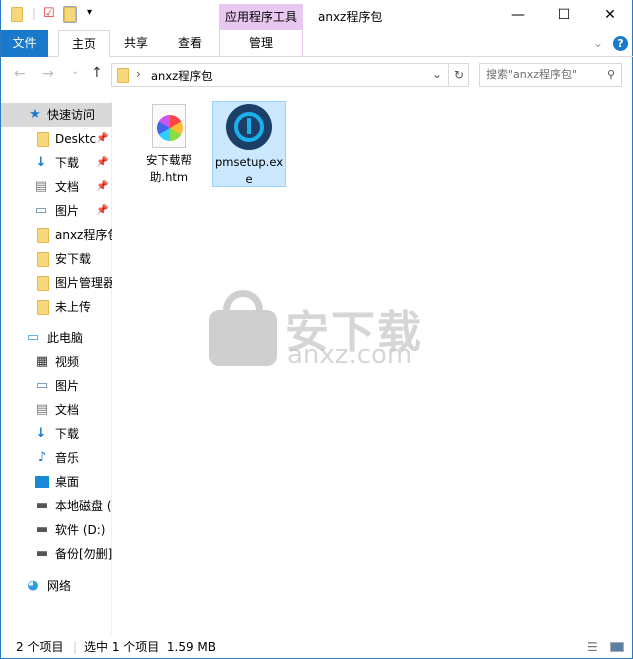 The image size is (633, 659). I want to click on refresh-button: ↻, so click(458, 75).